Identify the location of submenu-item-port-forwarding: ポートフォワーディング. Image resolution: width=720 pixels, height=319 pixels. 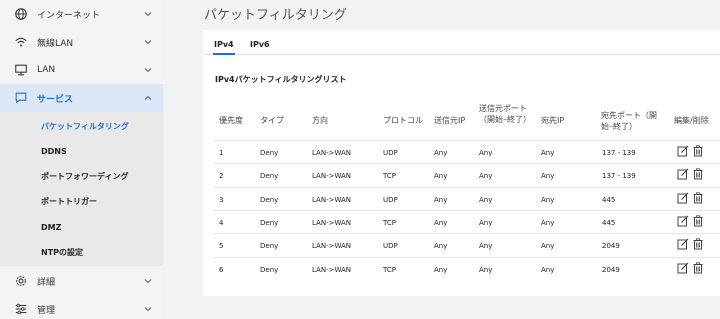
(81, 176).